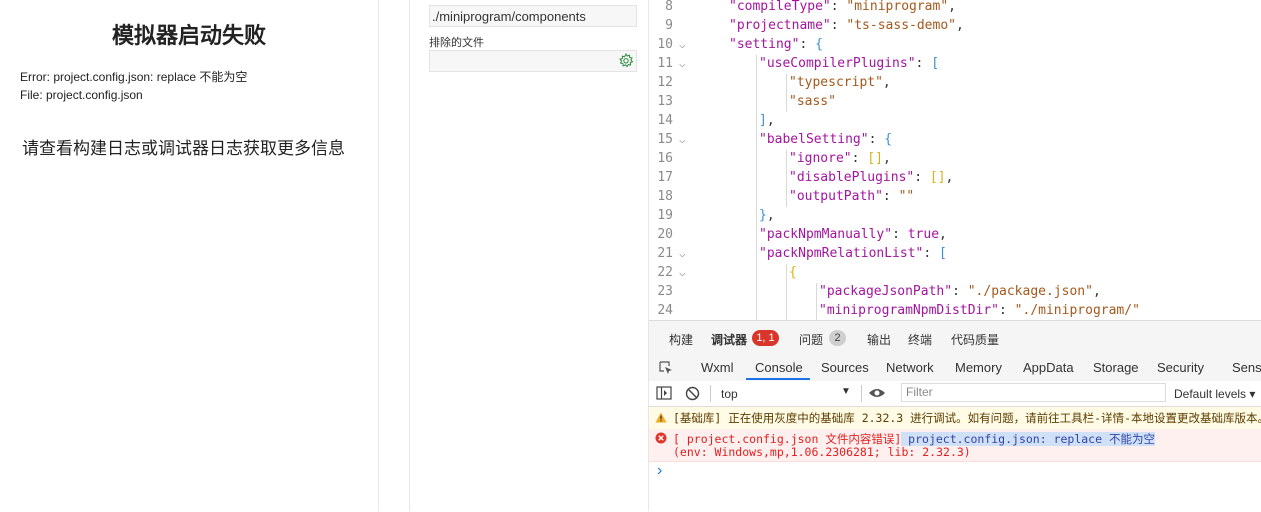 Image resolution: width=1261 pixels, height=512 pixels. Describe the element at coordinates (853, 253) in the screenshot. I see `code-text: "packNpmRelationList": [` at that location.